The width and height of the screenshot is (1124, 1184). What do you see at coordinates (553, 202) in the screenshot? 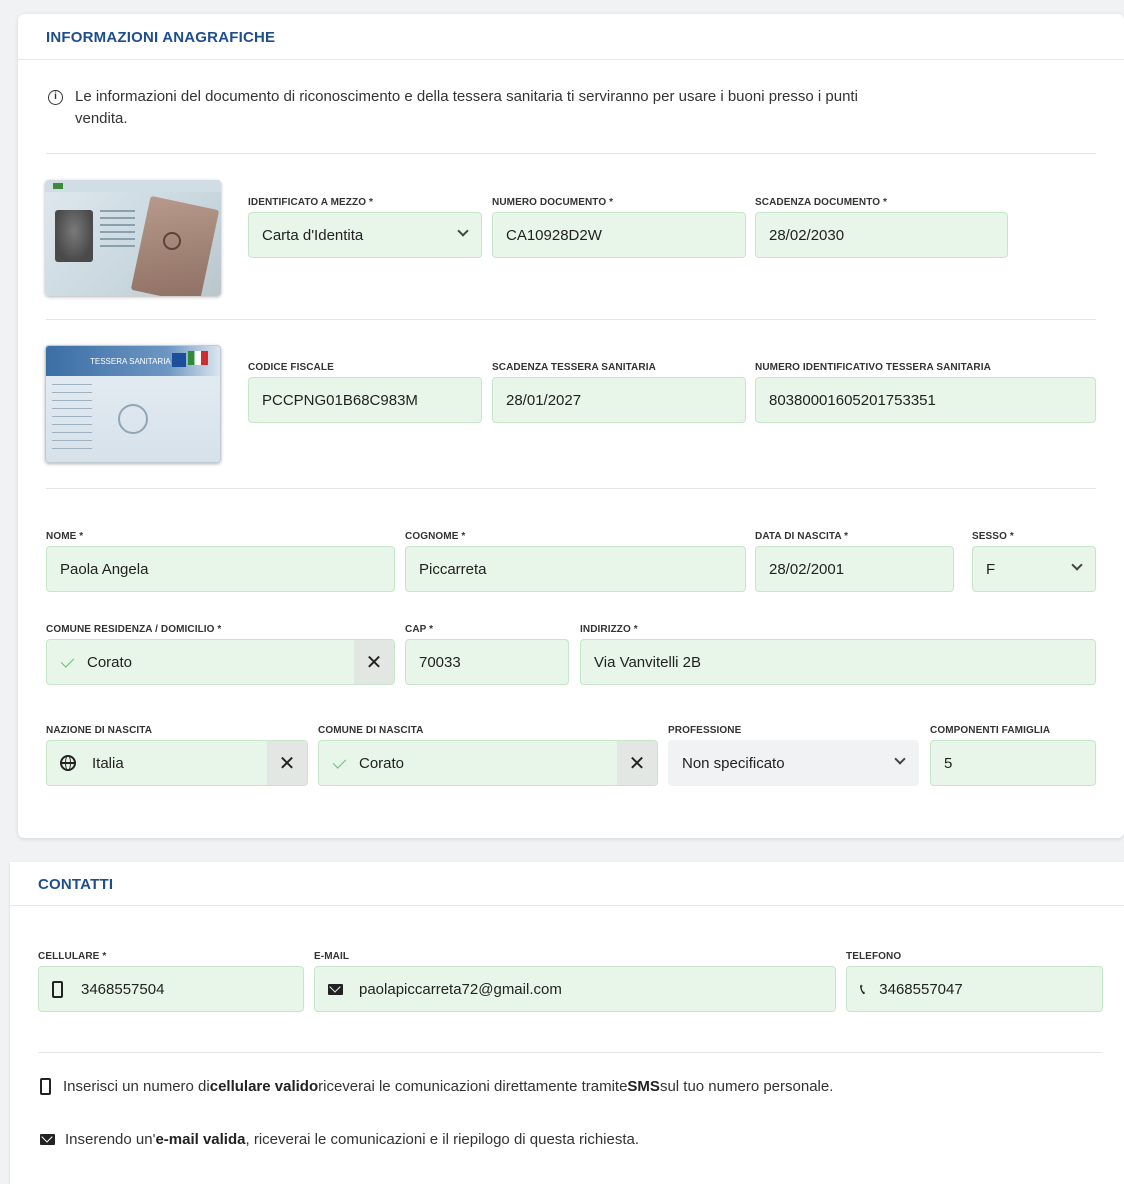
I see `numero-documento-label: NUMERO DOCUMENTO *` at bounding box center [553, 202].